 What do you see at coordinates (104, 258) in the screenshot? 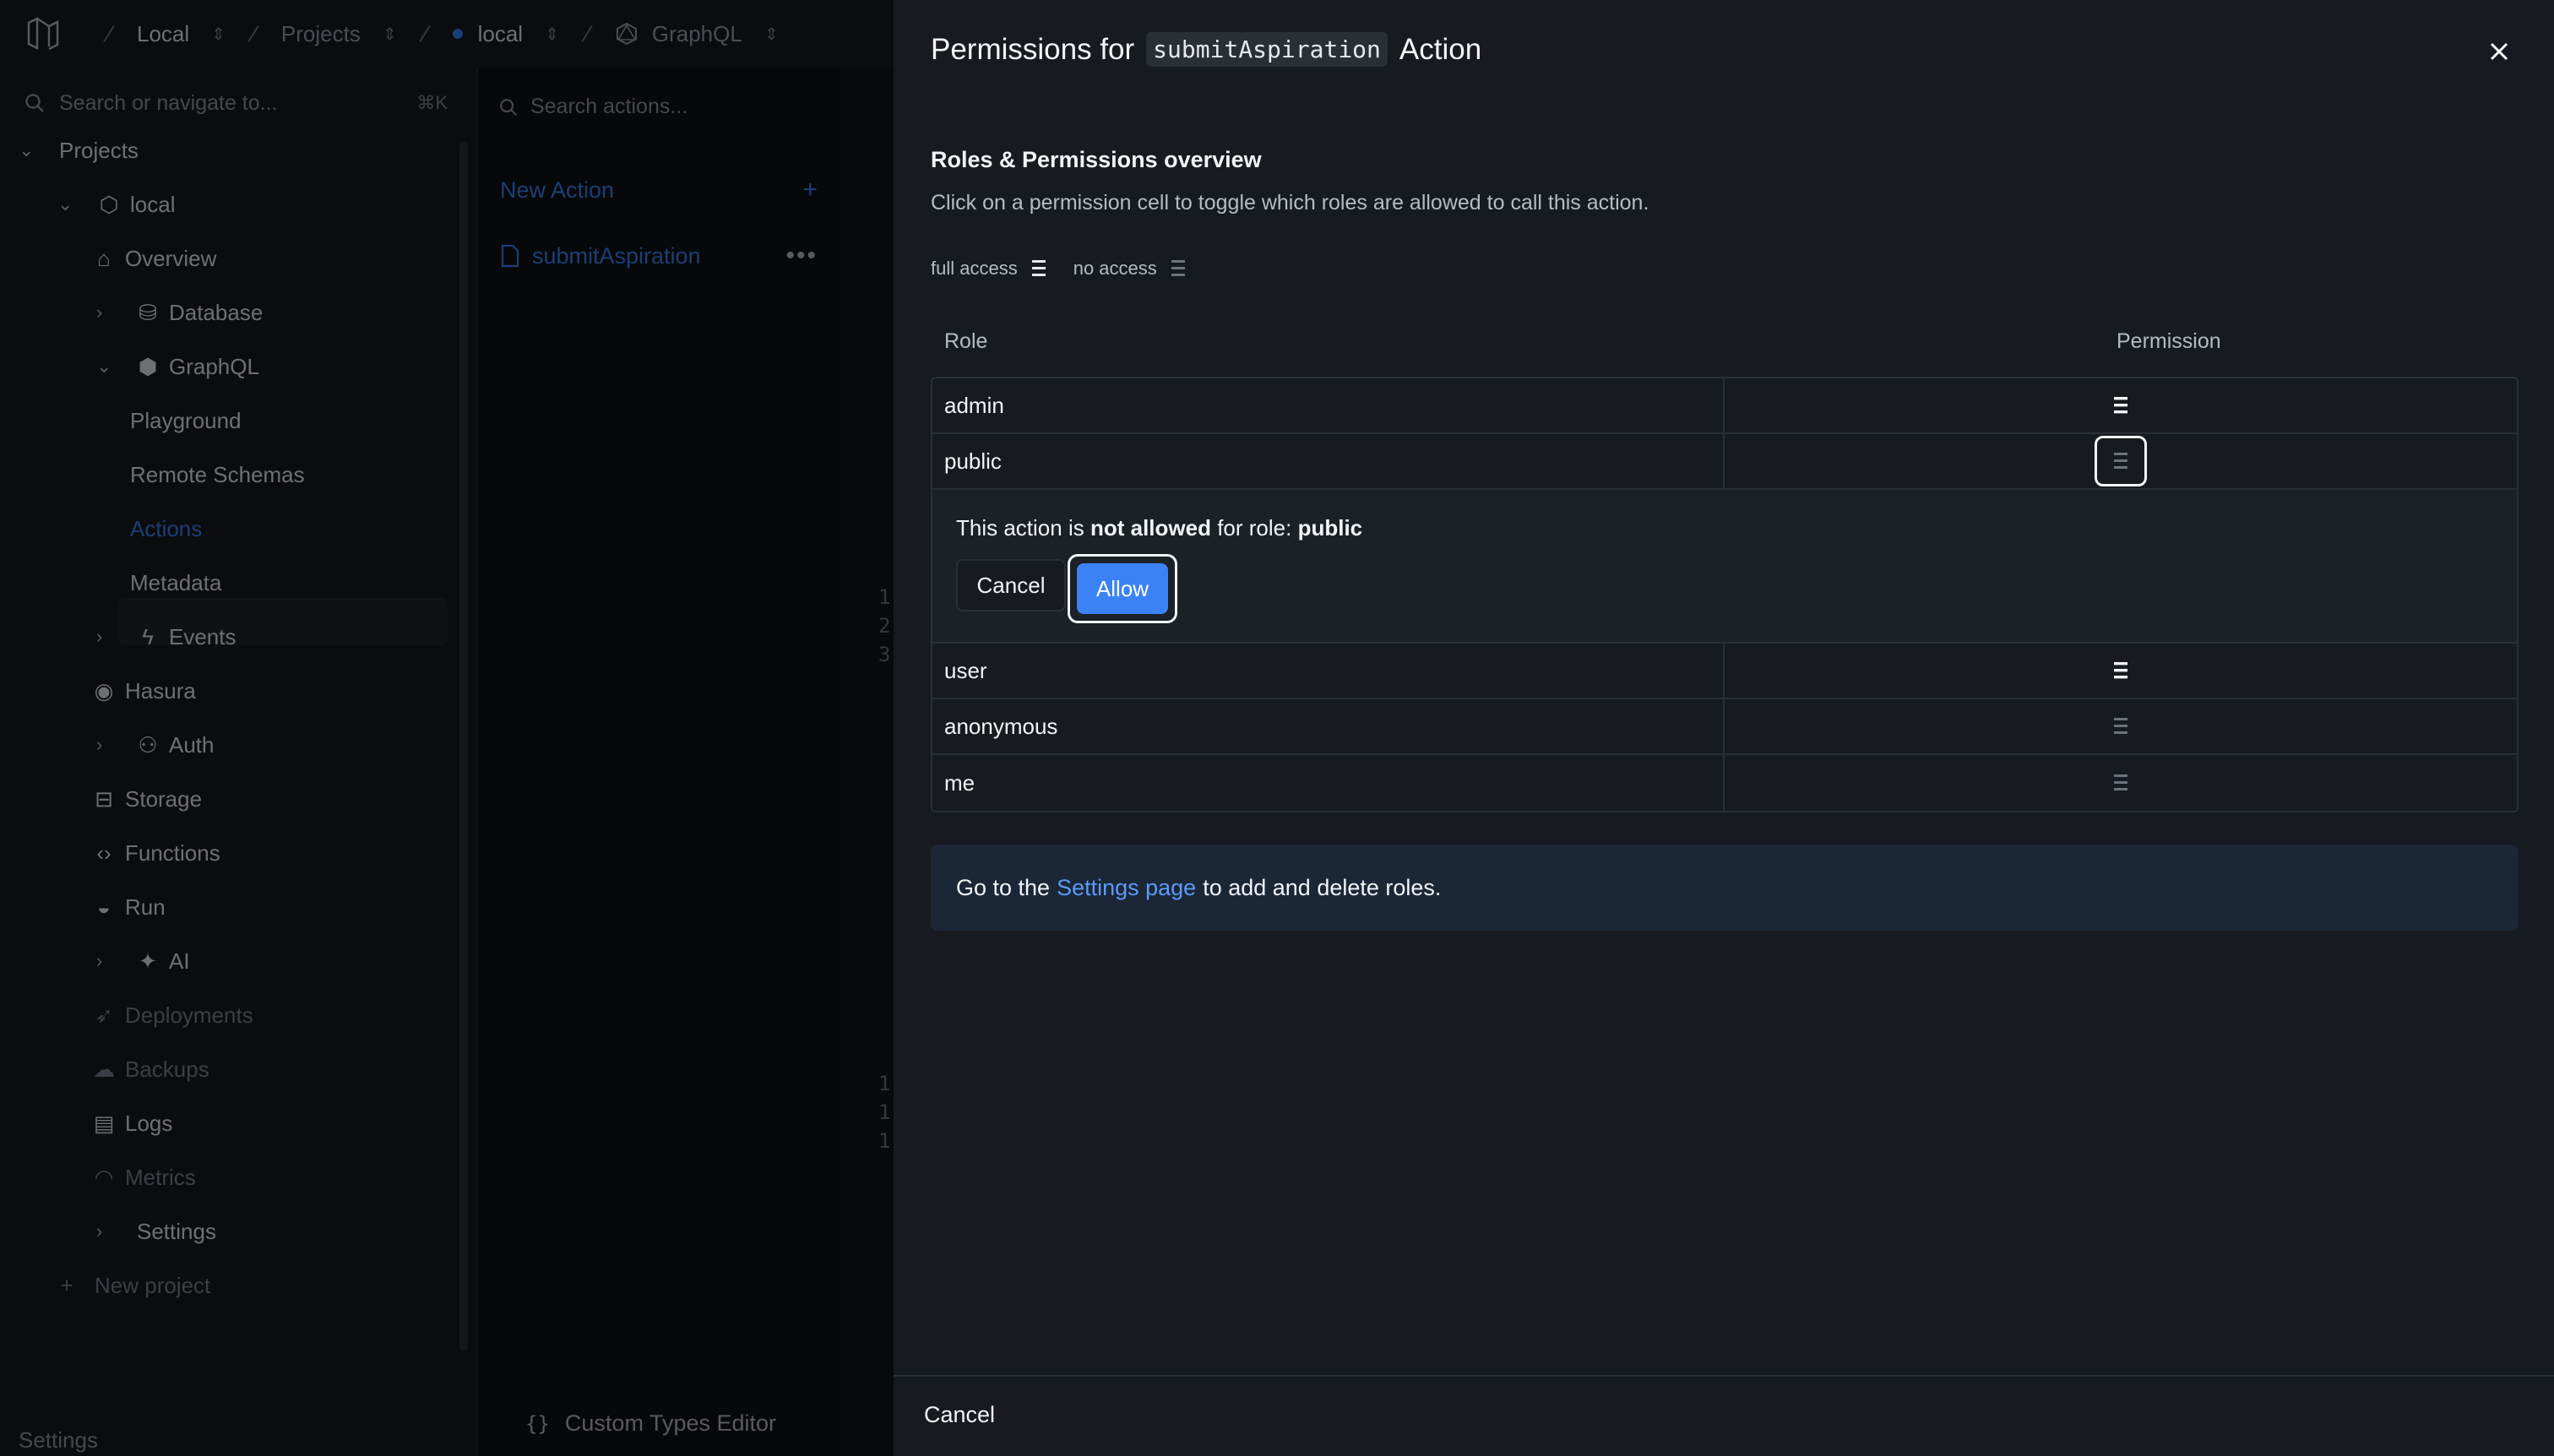
I see `home-icon: ⌂` at bounding box center [104, 258].